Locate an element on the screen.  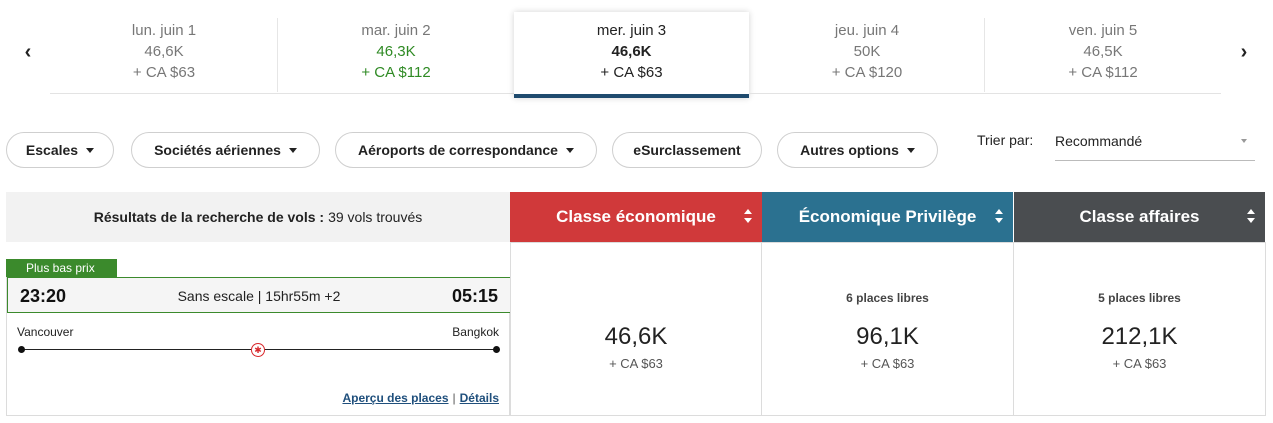
date-label: ven. juin 5 is located at coordinates (1103, 30).